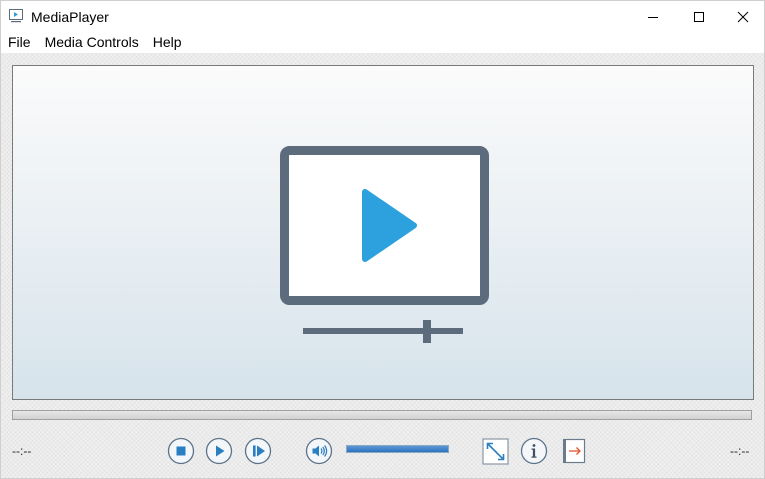  I want to click on volume-level-fill, so click(397, 449).